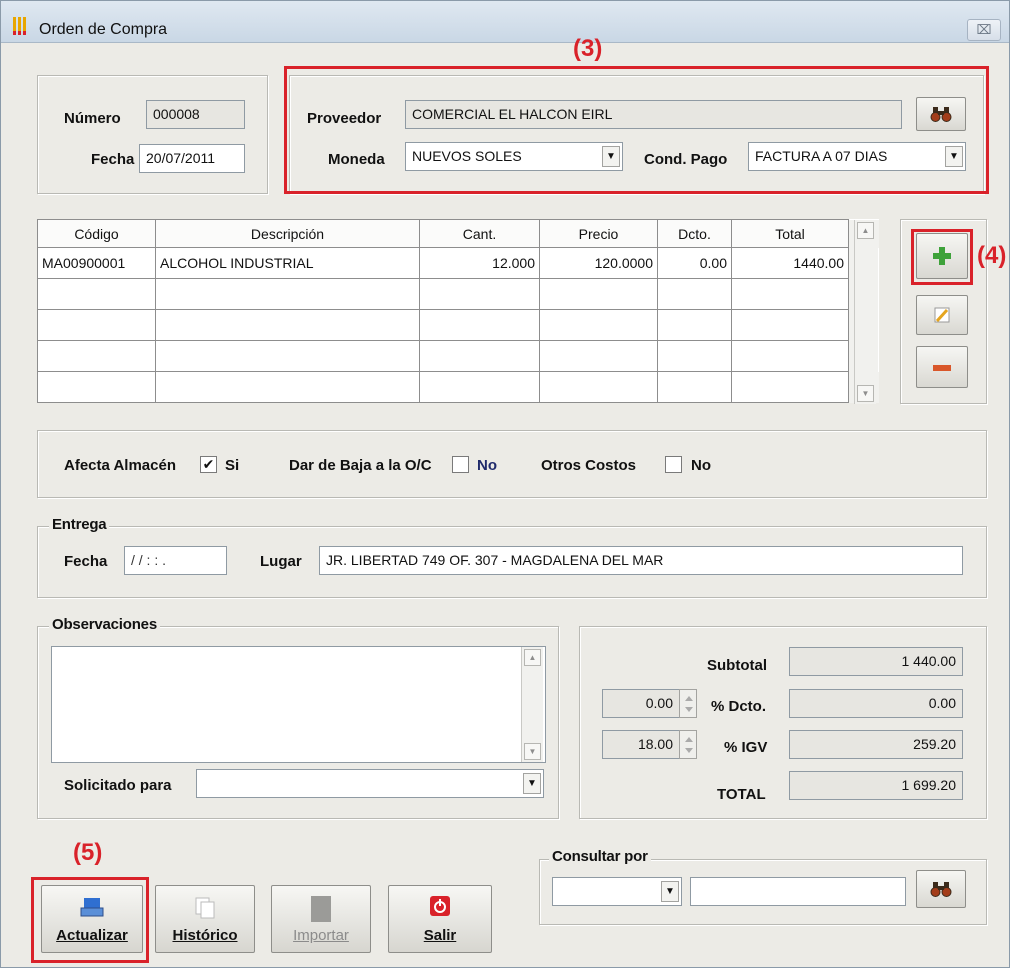 This screenshot has height=968, width=1010. Describe the element at coordinates (287, 233) in the screenshot. I see `column-header: Descripción` at that location.